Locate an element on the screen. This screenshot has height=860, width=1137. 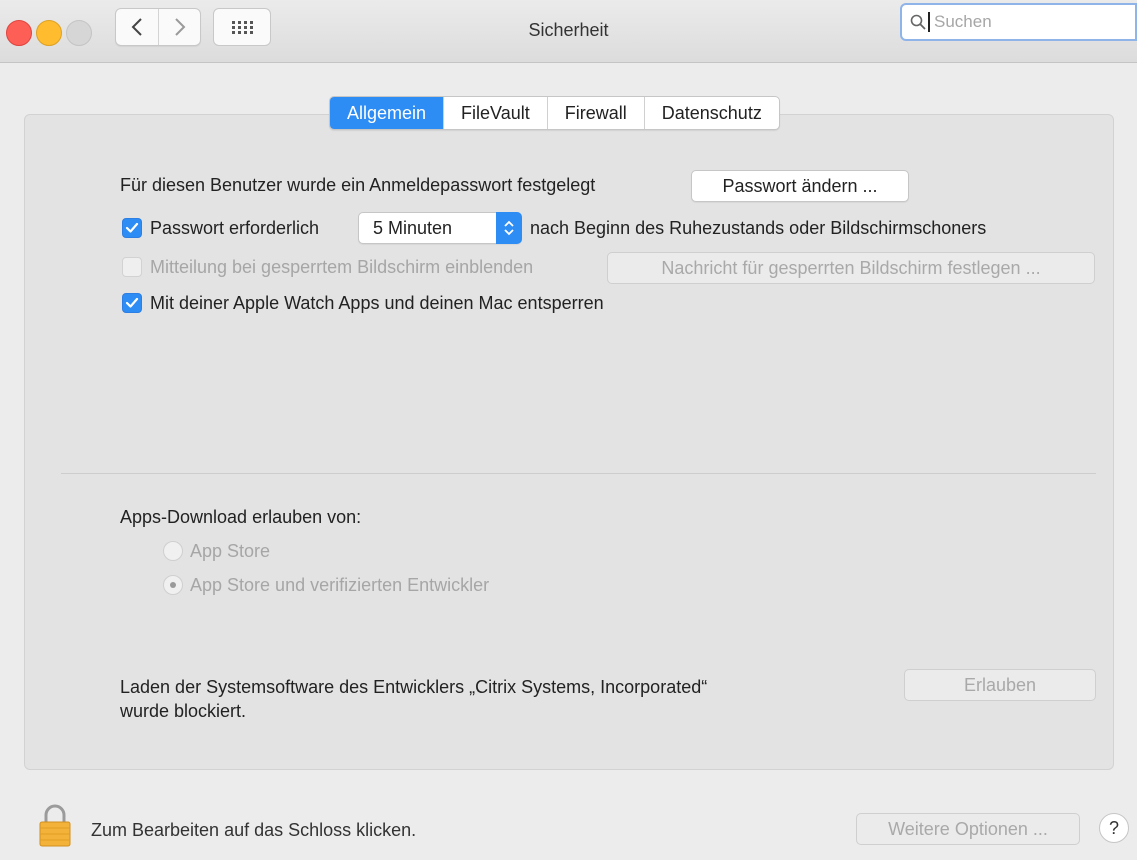
require-password-label: Passwort erforderlich is located at coordinates (235, 228).